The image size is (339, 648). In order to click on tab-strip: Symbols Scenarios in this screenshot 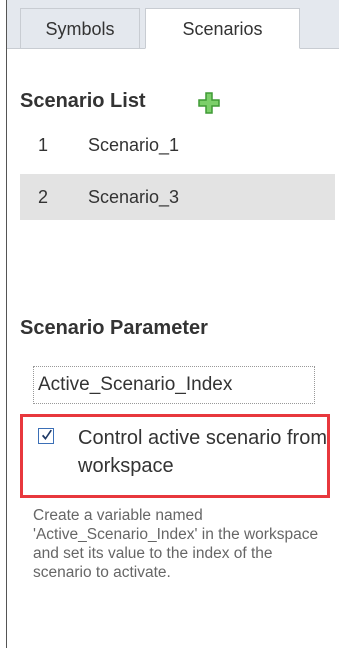, I will do `click(173, 24)`.